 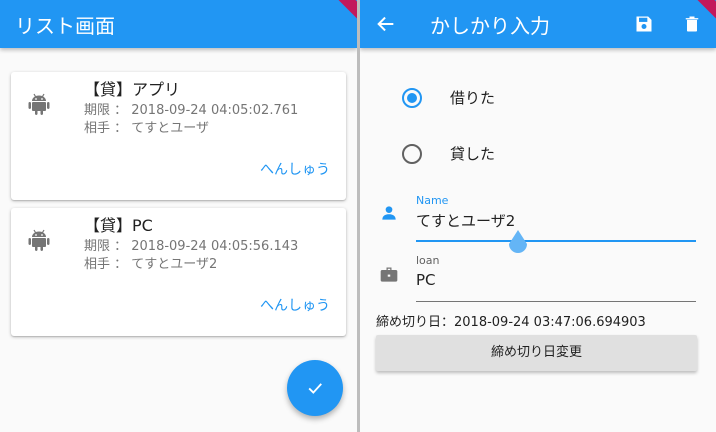 What do you see at coordinates (389, 274) in the screenshot?
I see `briefcase-icon` at bounding box center [389, 274].